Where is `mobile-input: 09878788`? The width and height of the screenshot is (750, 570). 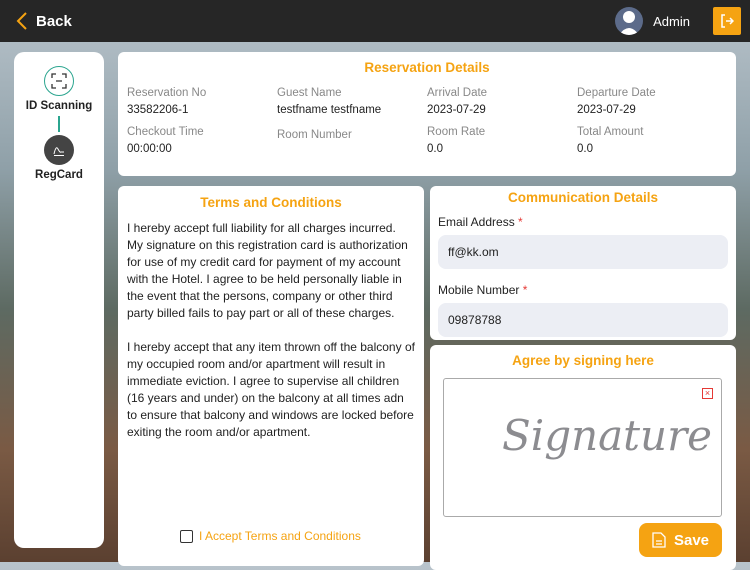
mobile-input: 09878788 is located at coordinates (583, 320).